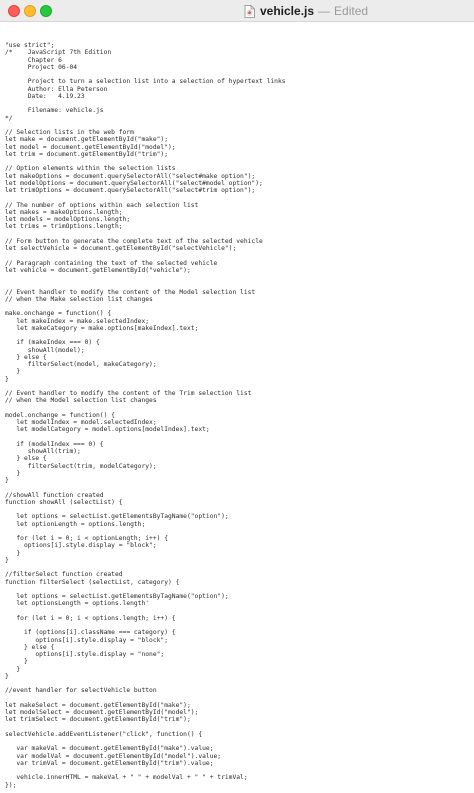  I want to click on close-window-button, so click(14, 11).